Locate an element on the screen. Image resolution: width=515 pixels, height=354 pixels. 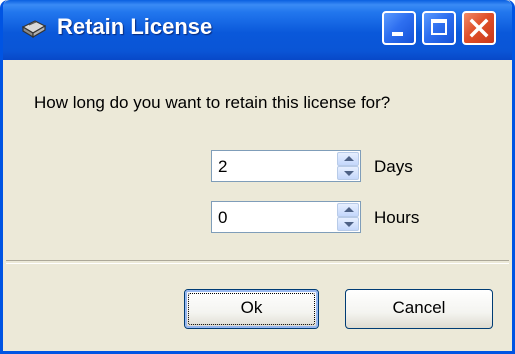
hours-decrement-button is located at coordinates (348, 224).